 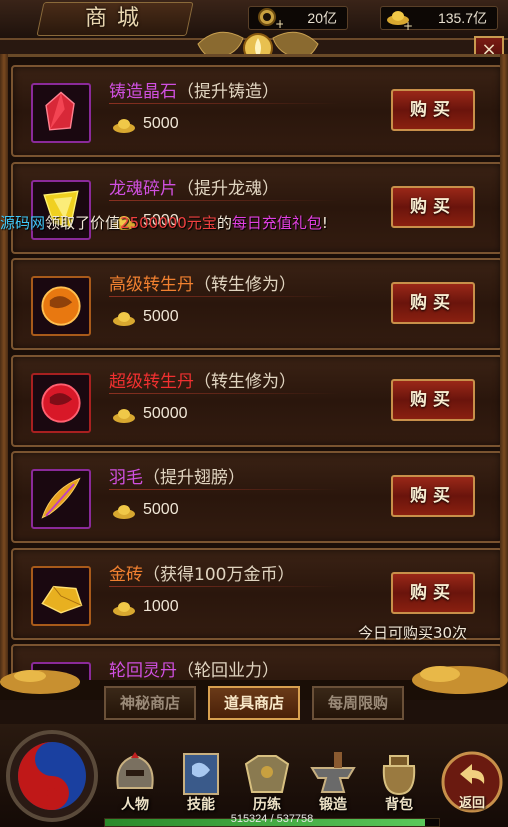 What do you see at coordinates (126, 478) in the screenshot?
I see `item-name: 羽毛` at bounding box center [126, 478].